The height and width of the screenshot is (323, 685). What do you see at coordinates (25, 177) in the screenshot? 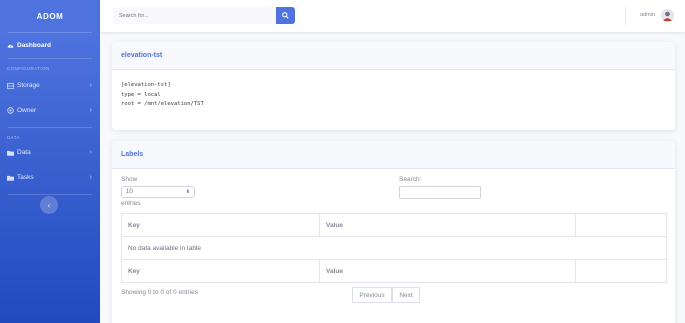
I see `sidebar-item-label: Tasks` at bounding box center [25, 177].